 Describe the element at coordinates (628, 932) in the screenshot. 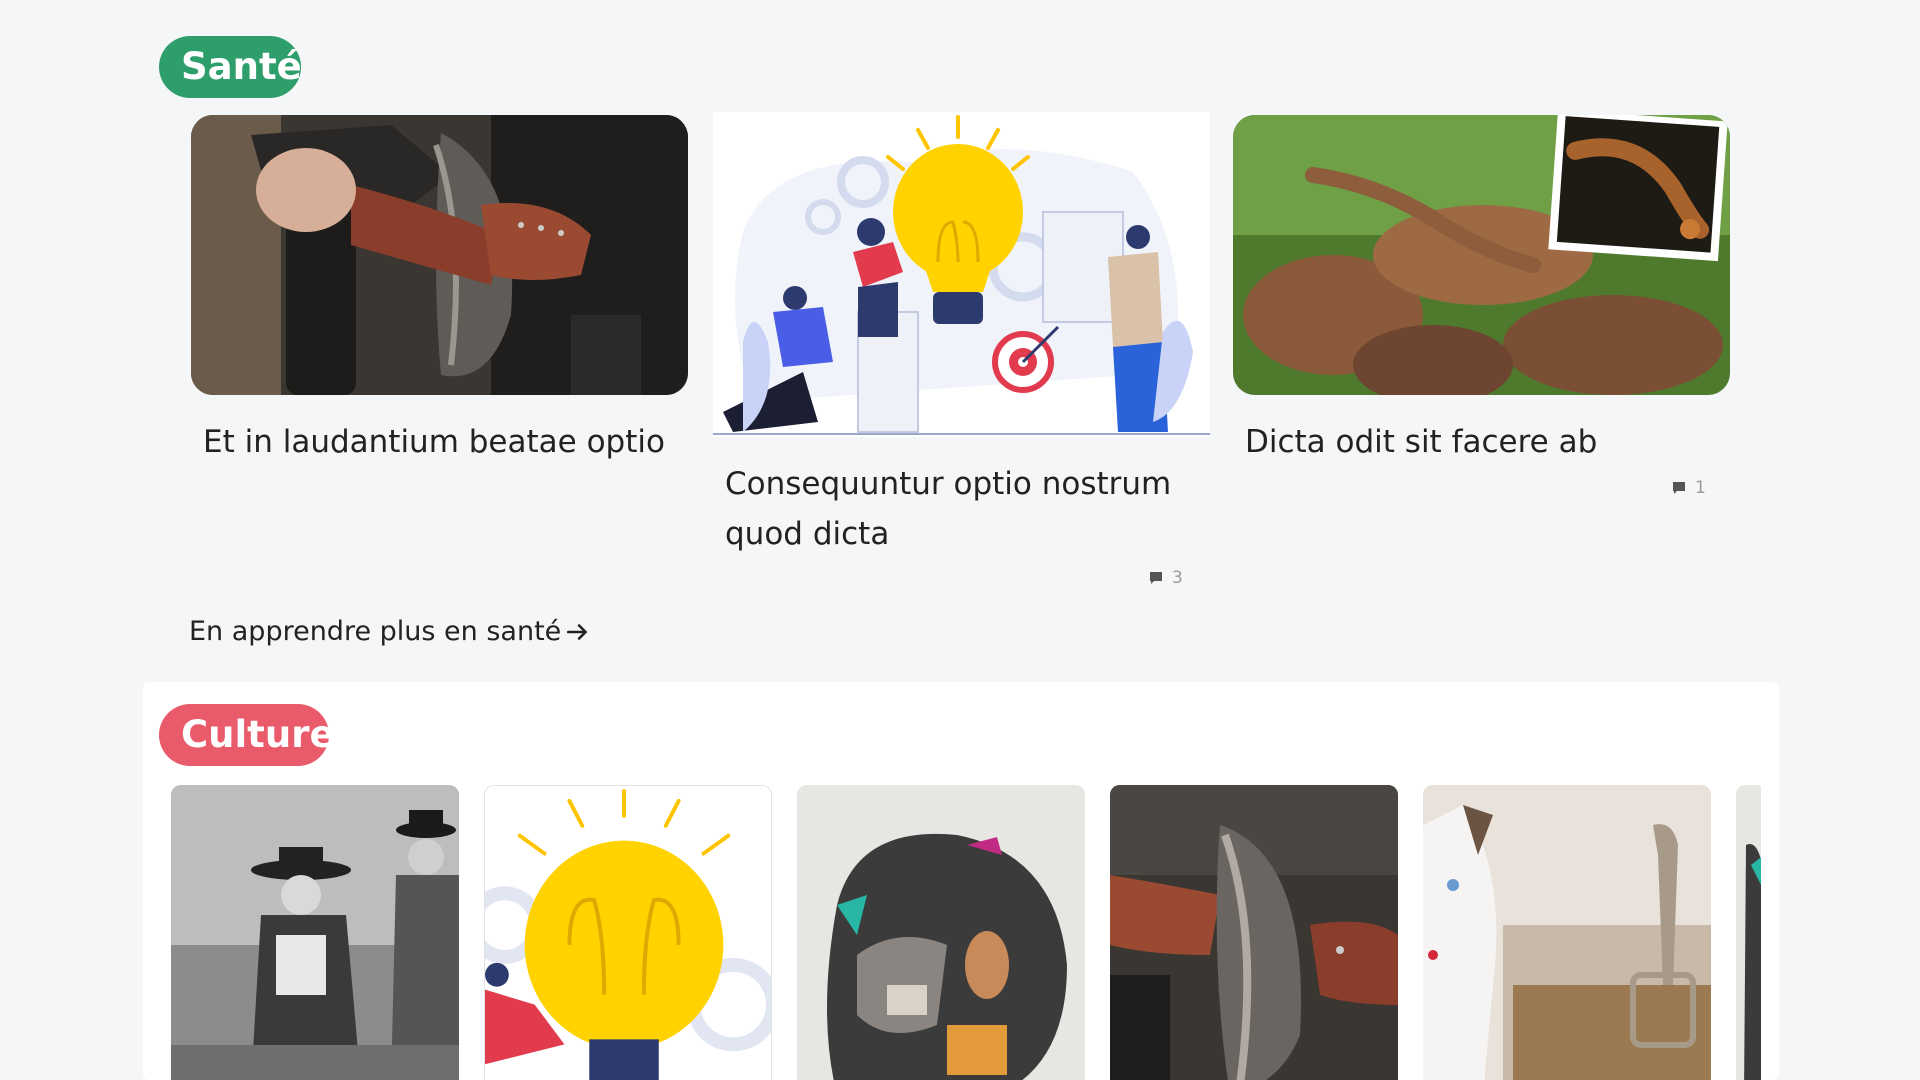

I see `culture-card-lightbulb` at that location.